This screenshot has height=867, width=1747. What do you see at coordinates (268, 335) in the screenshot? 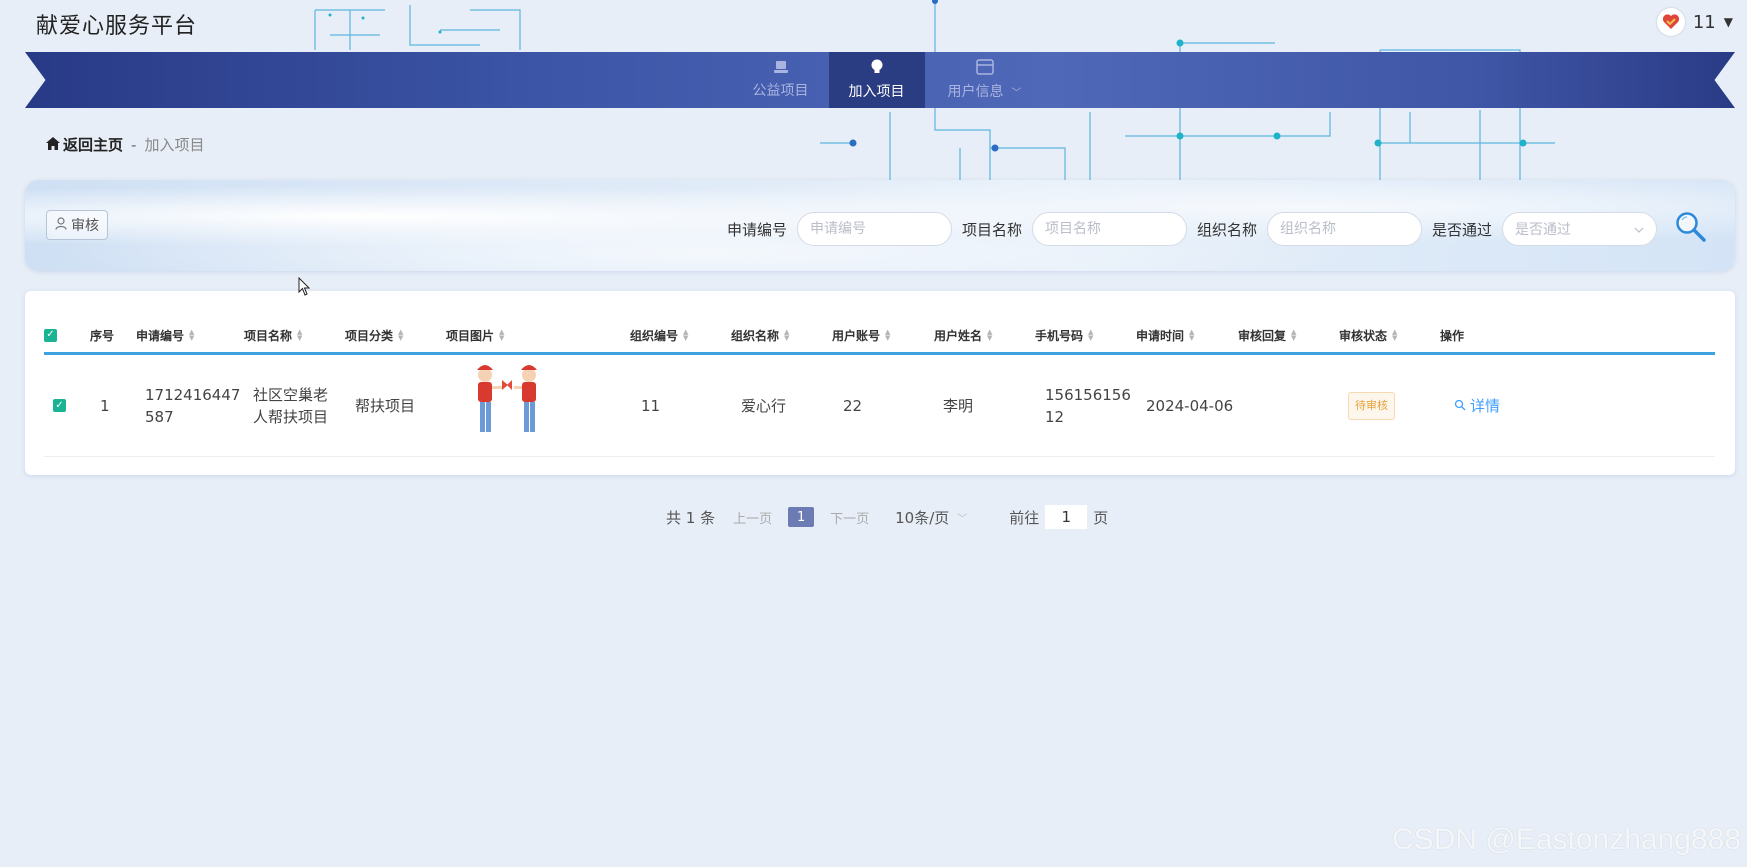
I see `col-label: 项目名称` at bounding box center [268, 335].